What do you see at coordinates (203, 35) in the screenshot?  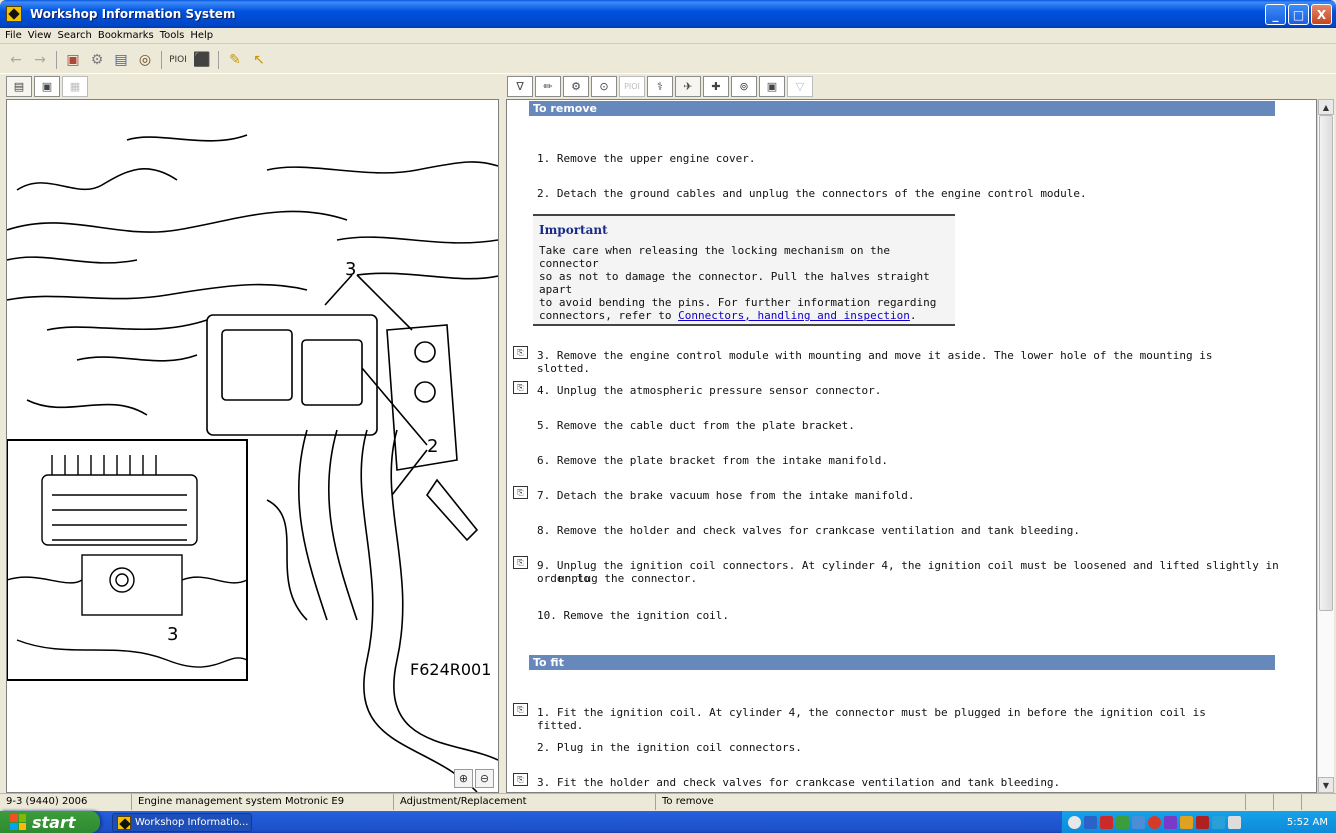 I see `menu-help: Help` at bounding box center [203, 35].